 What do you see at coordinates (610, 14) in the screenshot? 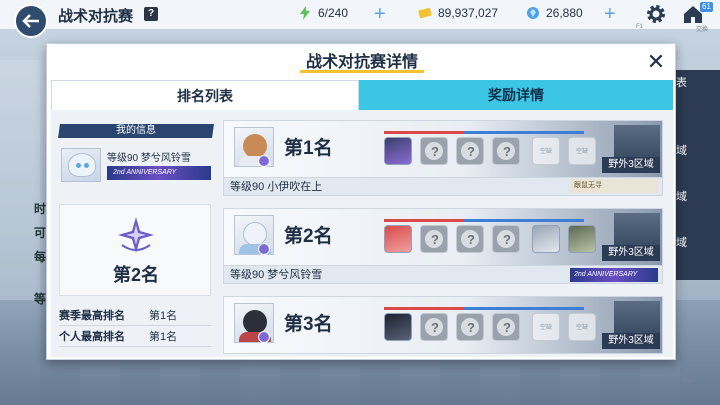
I see `add-gems-button: +` at bounding box center [610, 14].